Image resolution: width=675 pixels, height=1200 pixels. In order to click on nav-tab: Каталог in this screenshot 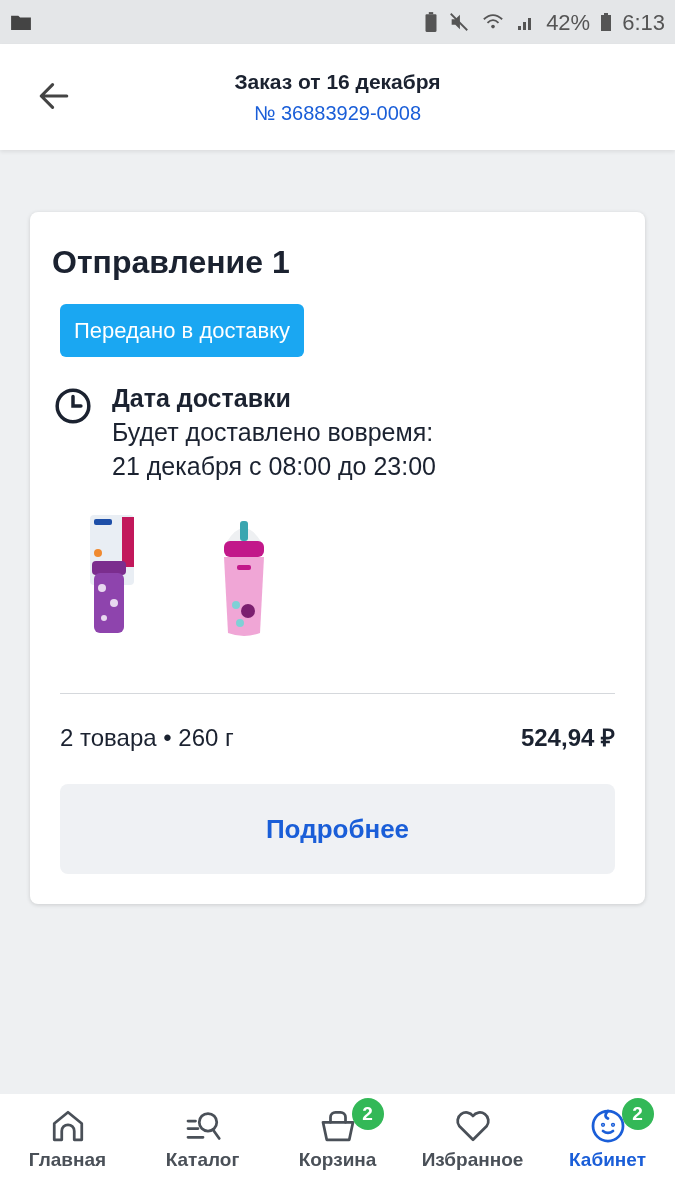, I will do `click(202, 1137)`.